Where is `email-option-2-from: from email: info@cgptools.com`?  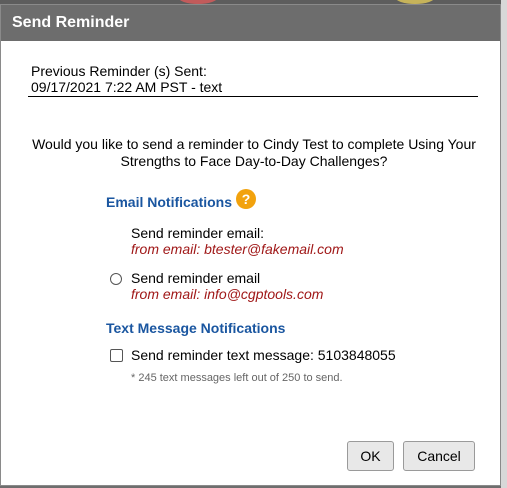 email-option-2-from: from email: info@cgptools.com is located at coordinates (227, 294).